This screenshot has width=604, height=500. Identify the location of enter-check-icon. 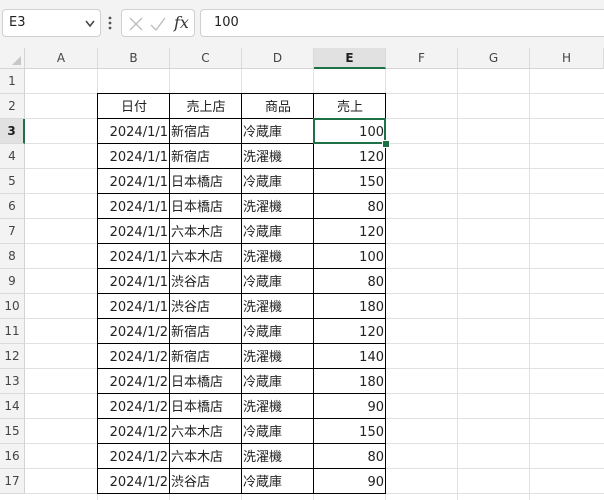
(158, 24).